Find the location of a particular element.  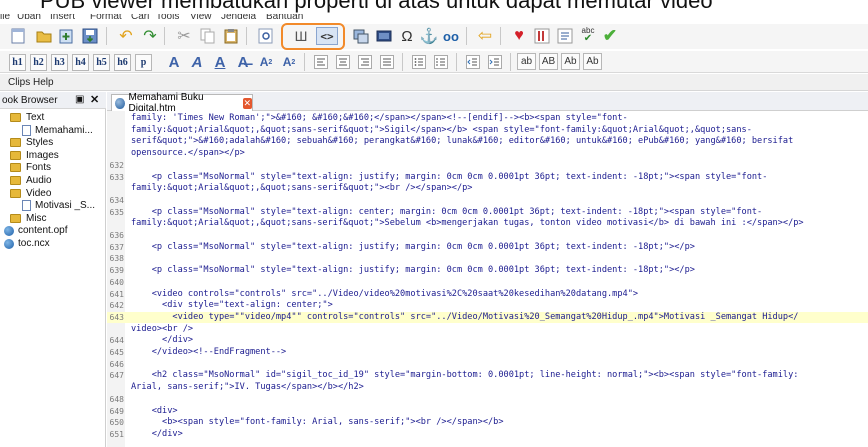

increase-indent-icon is located at coordinates (495, 62).